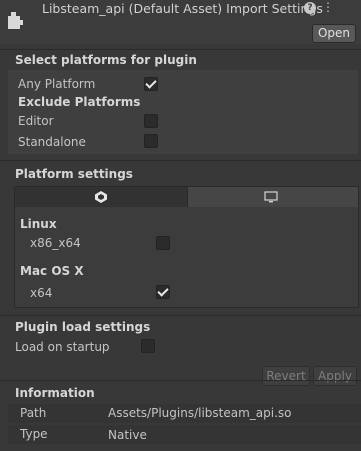  I want to click on linux-x86-x64-checkbox, so click(163, 243).